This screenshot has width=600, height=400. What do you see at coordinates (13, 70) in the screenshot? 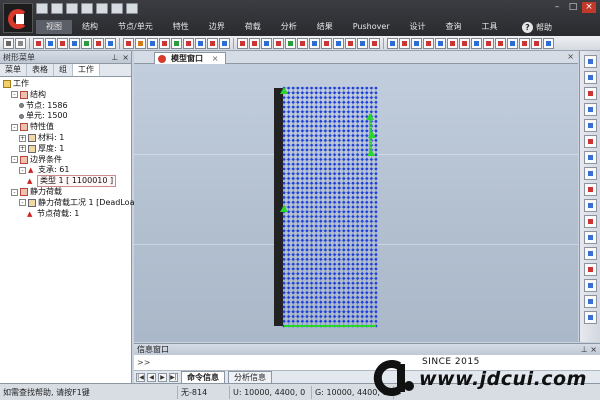
I see `tab-tree: 菜单` at bounding box center [13, 70].